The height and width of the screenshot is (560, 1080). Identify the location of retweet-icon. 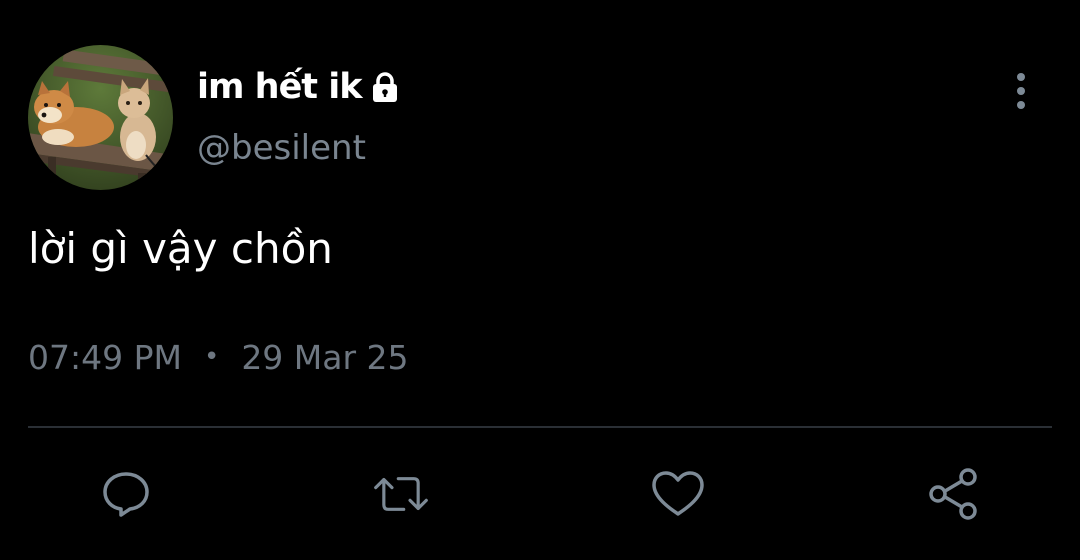
(401, 494).